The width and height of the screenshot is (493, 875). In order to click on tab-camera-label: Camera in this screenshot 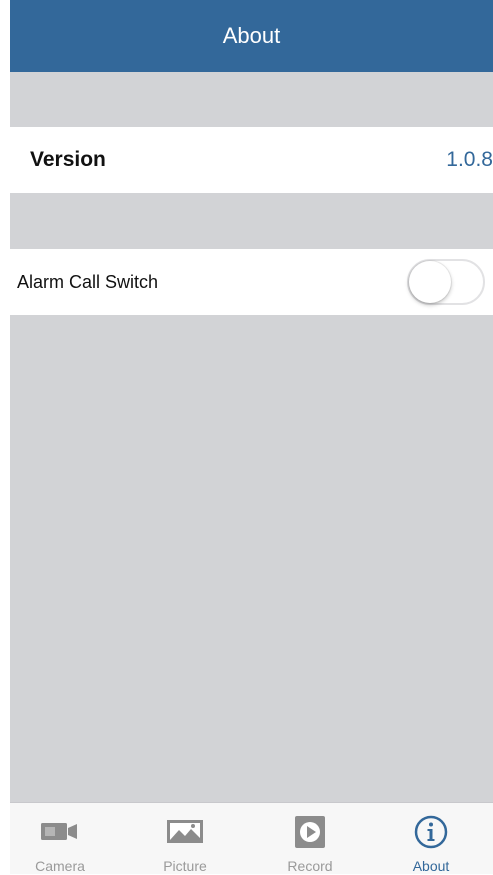, I will do `click(60, 866)`.